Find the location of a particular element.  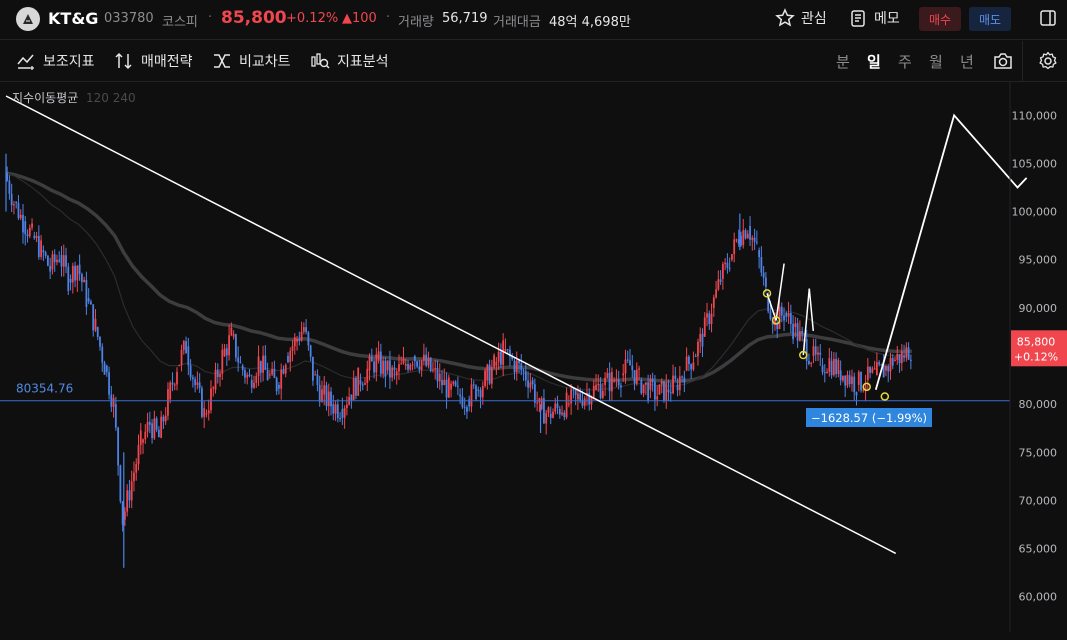

indicator-button: 보조지표 is located at coordinates (55, 61).